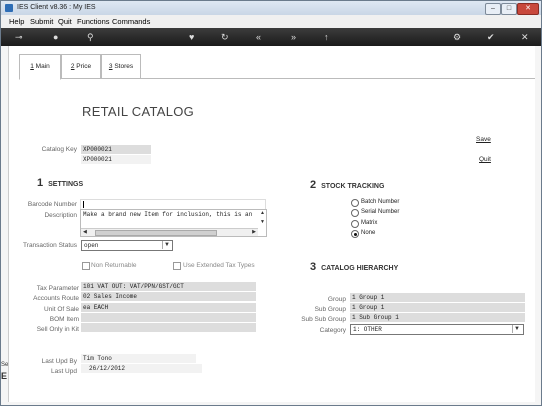 This screenshot has height=406, width=542. What do you see at coordinates (437, 317) in the screenshot?
I see `sub-sub-group-field: 1 Sub Group 1` at bounding box center [437, 317].